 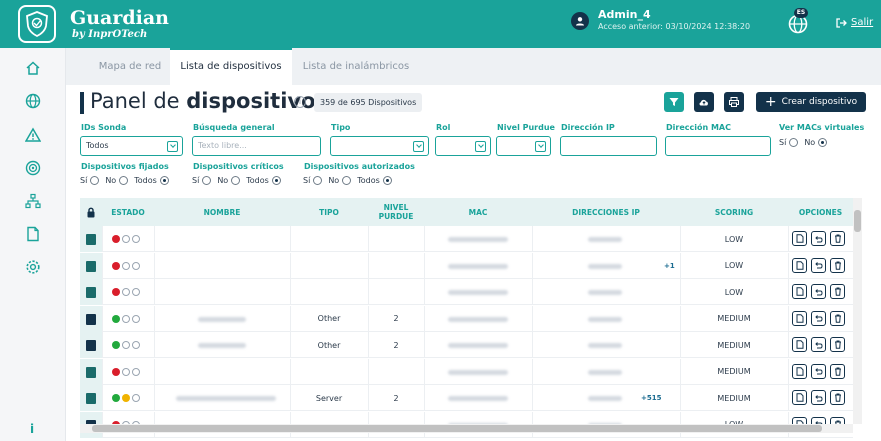 I want to click on ver-macs-no-label: No, so click(x=810, y=142).